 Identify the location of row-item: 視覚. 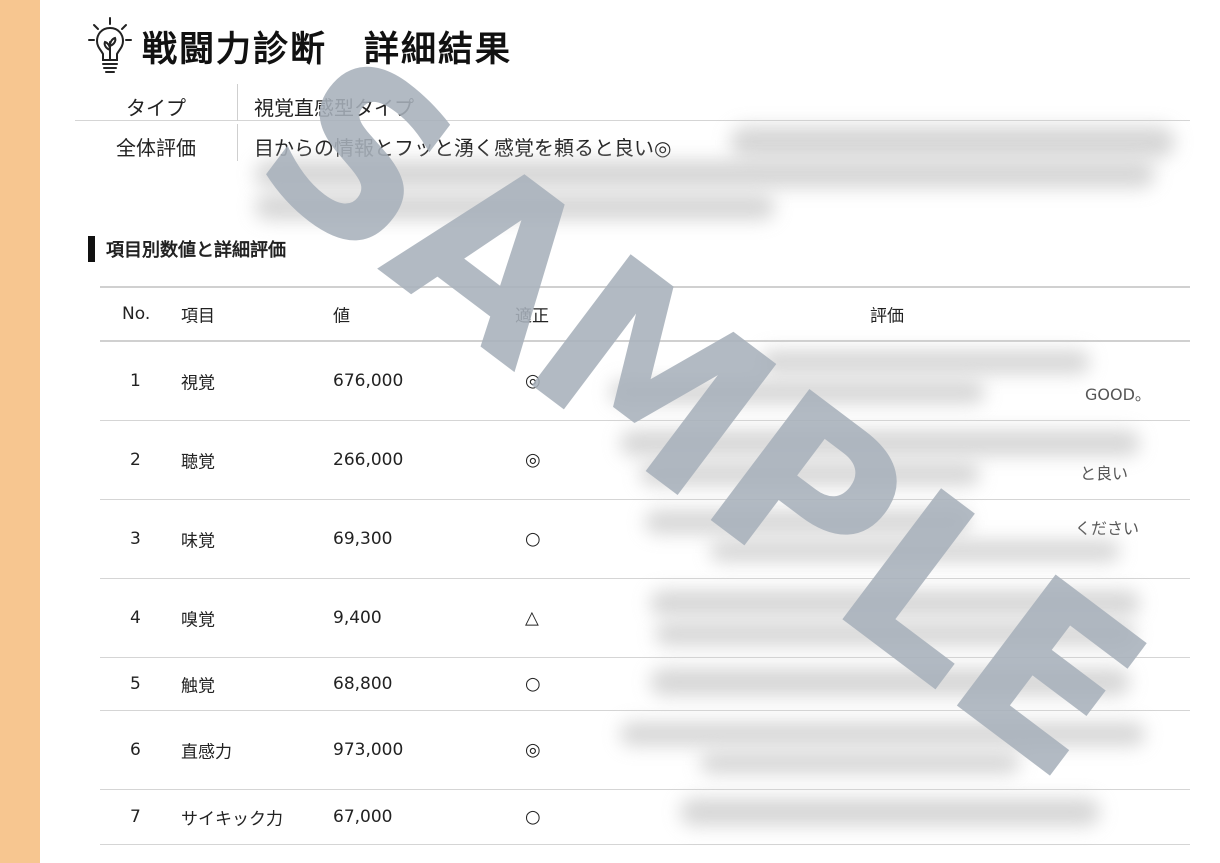
(198, 383).